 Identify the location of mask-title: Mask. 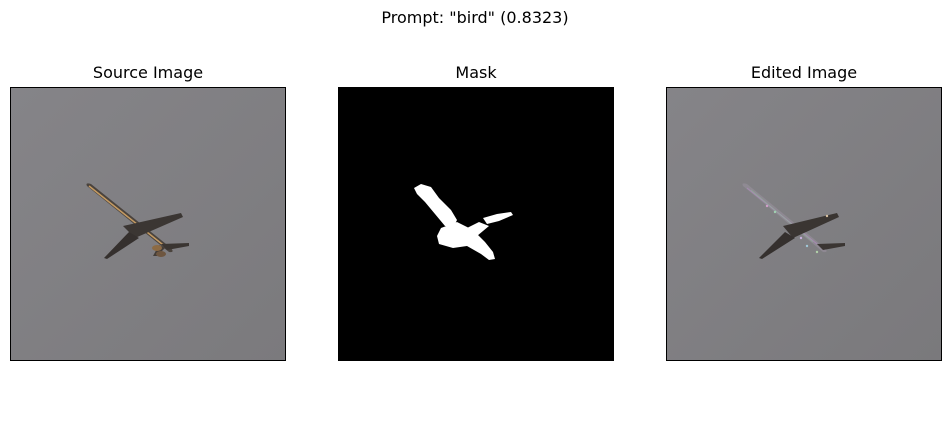
(476, 72).